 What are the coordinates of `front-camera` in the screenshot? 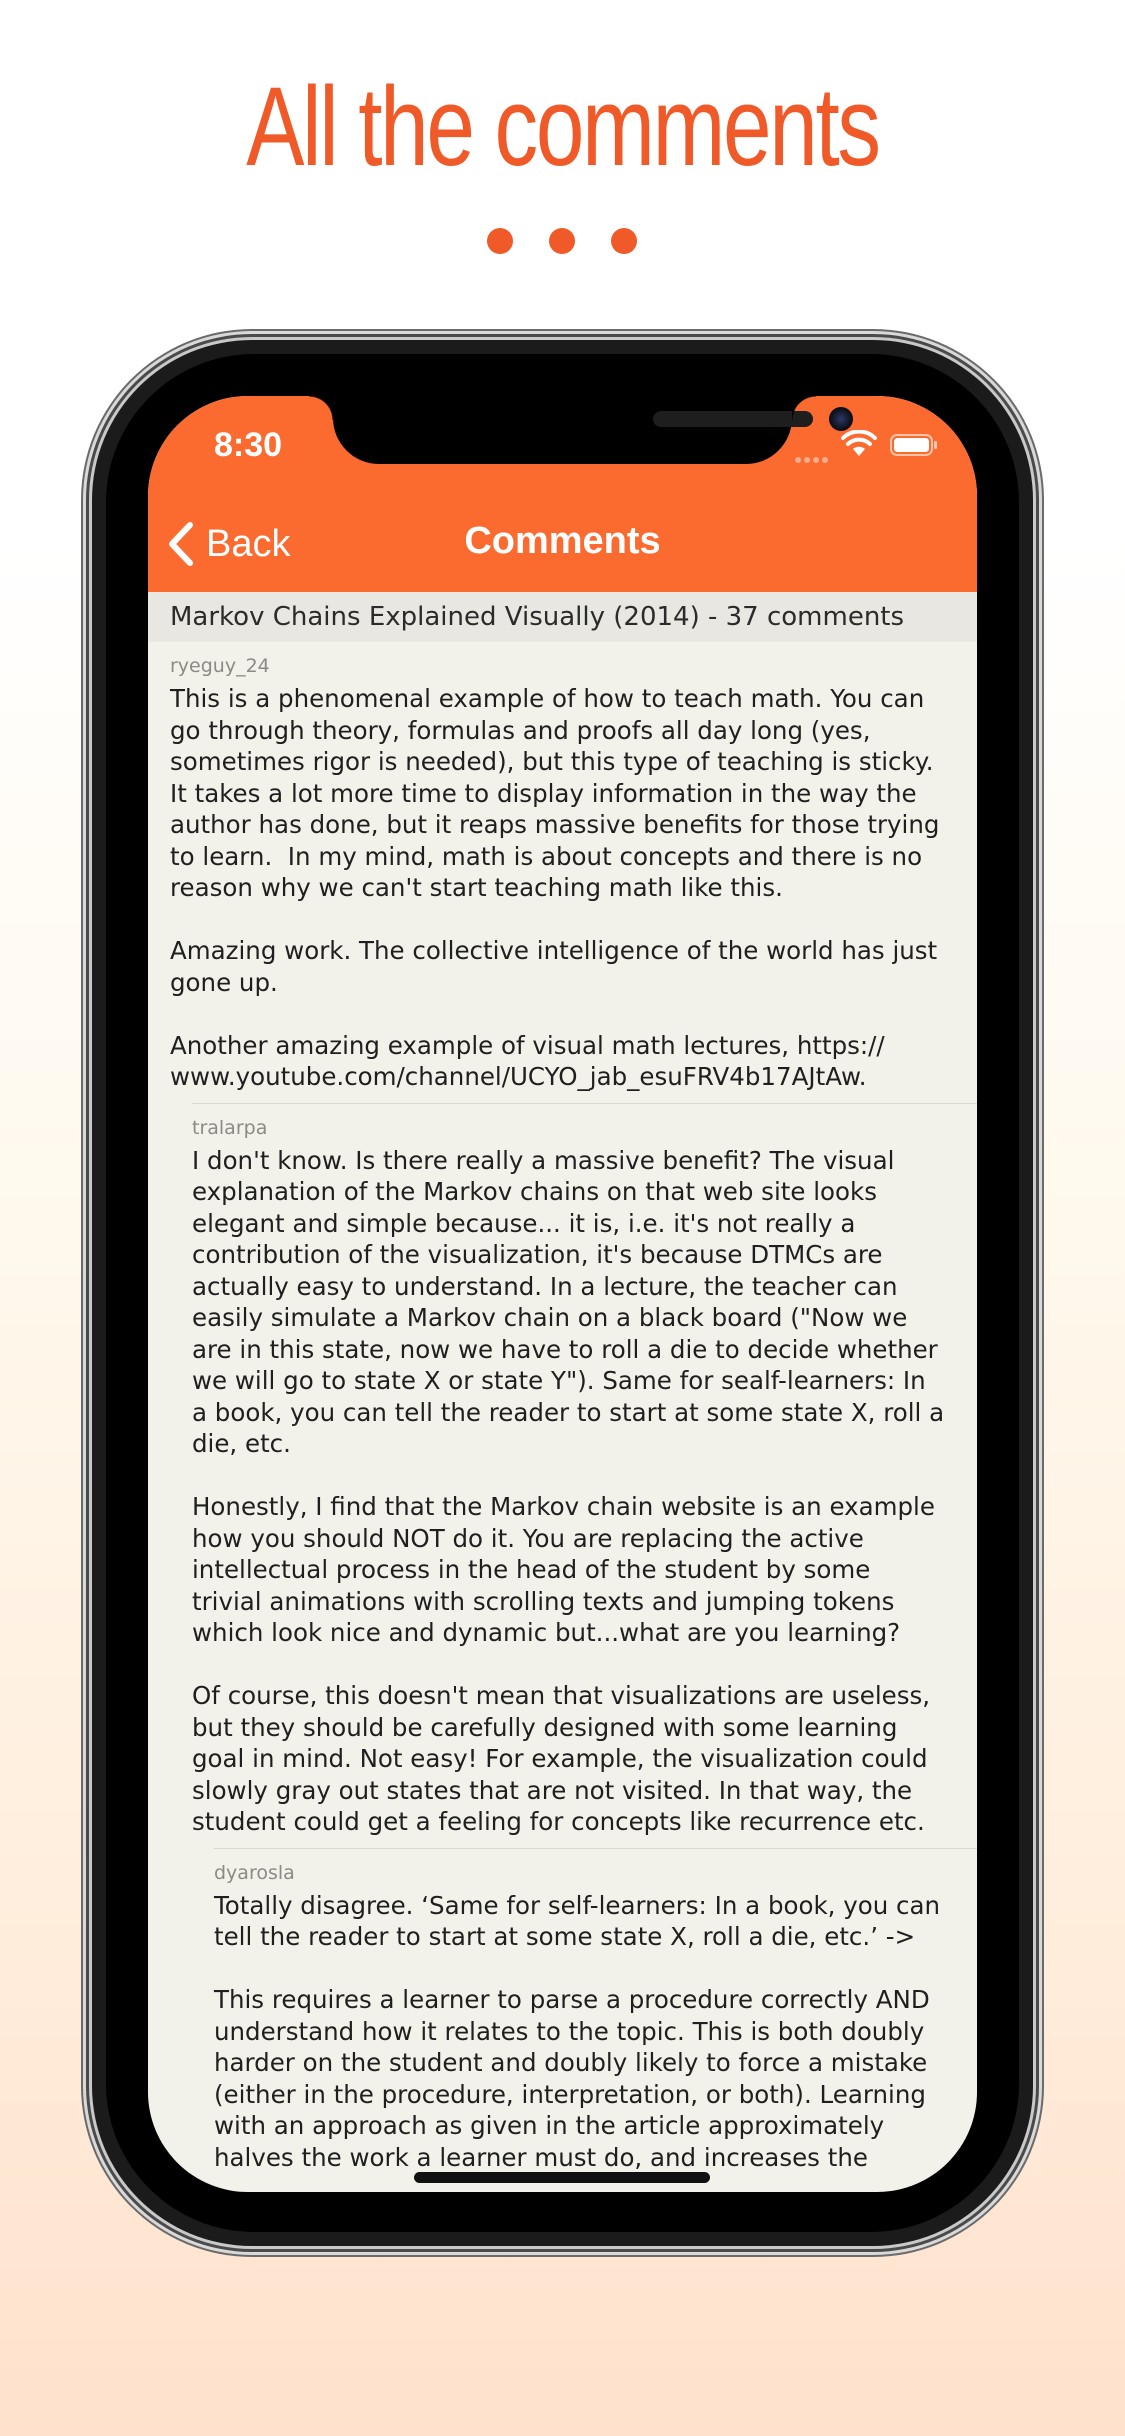 It's located at (841, 419).